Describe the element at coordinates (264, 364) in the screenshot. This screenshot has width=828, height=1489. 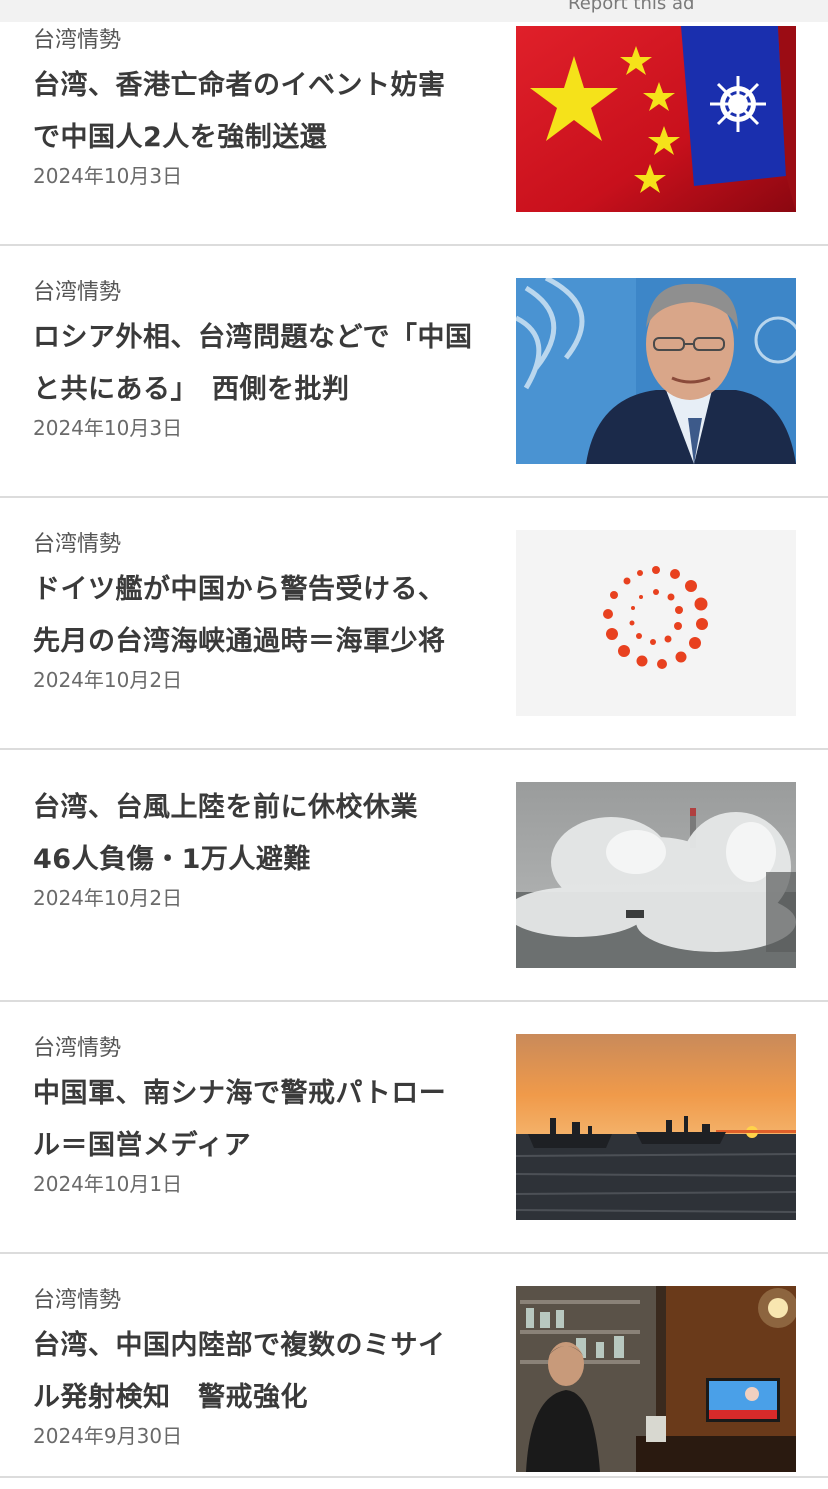
I see `headline-link: ロシア外相、台湾問題などで「中国 と共にある」 西側を批判` at that location.